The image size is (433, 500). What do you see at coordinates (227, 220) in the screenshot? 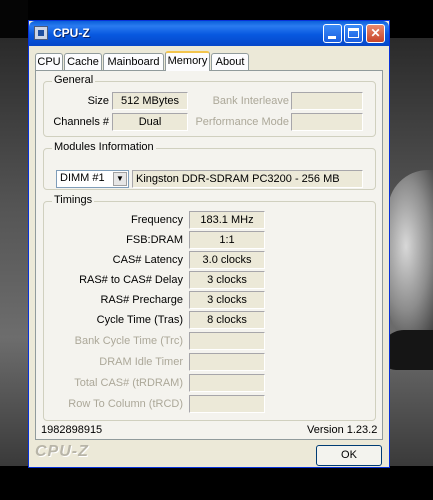
I see `timing-value: 183.1 MHz` at bounding box center [227, 220].